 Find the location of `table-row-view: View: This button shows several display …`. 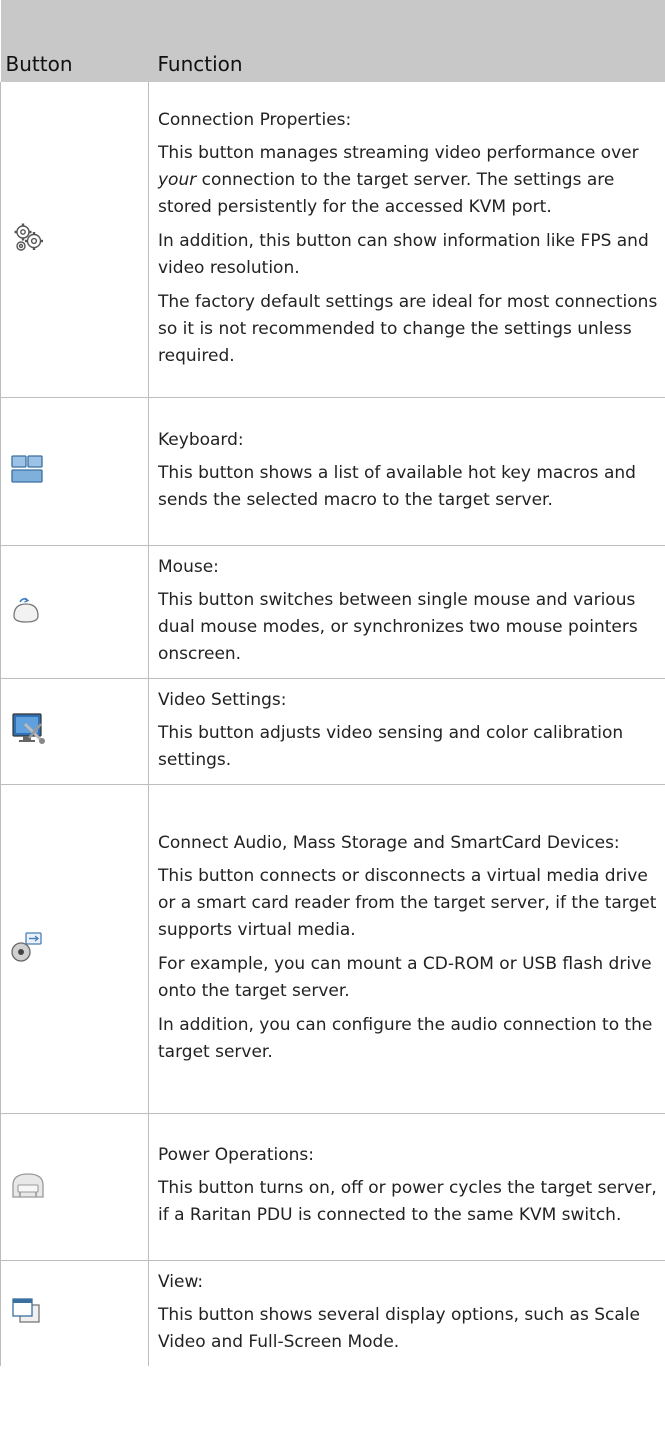

table-row-view: View: This button shows several display … is located at coordinates (332, 1313).